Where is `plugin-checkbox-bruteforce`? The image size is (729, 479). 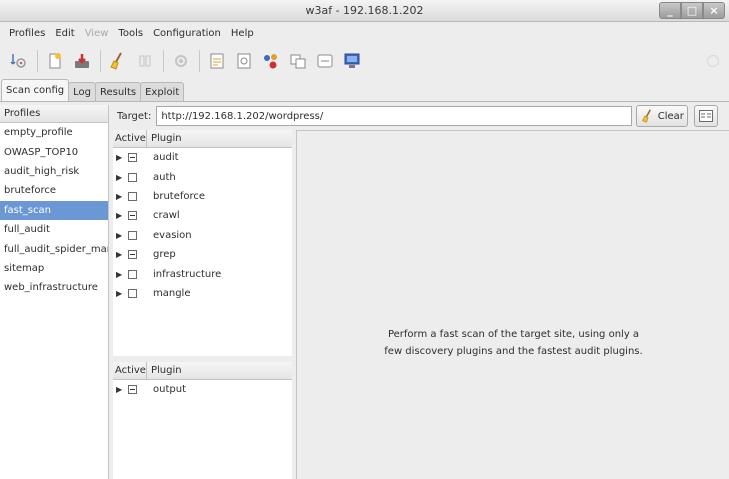
plugin-checkbox-bruteforce is located at coordinates (132, 196).